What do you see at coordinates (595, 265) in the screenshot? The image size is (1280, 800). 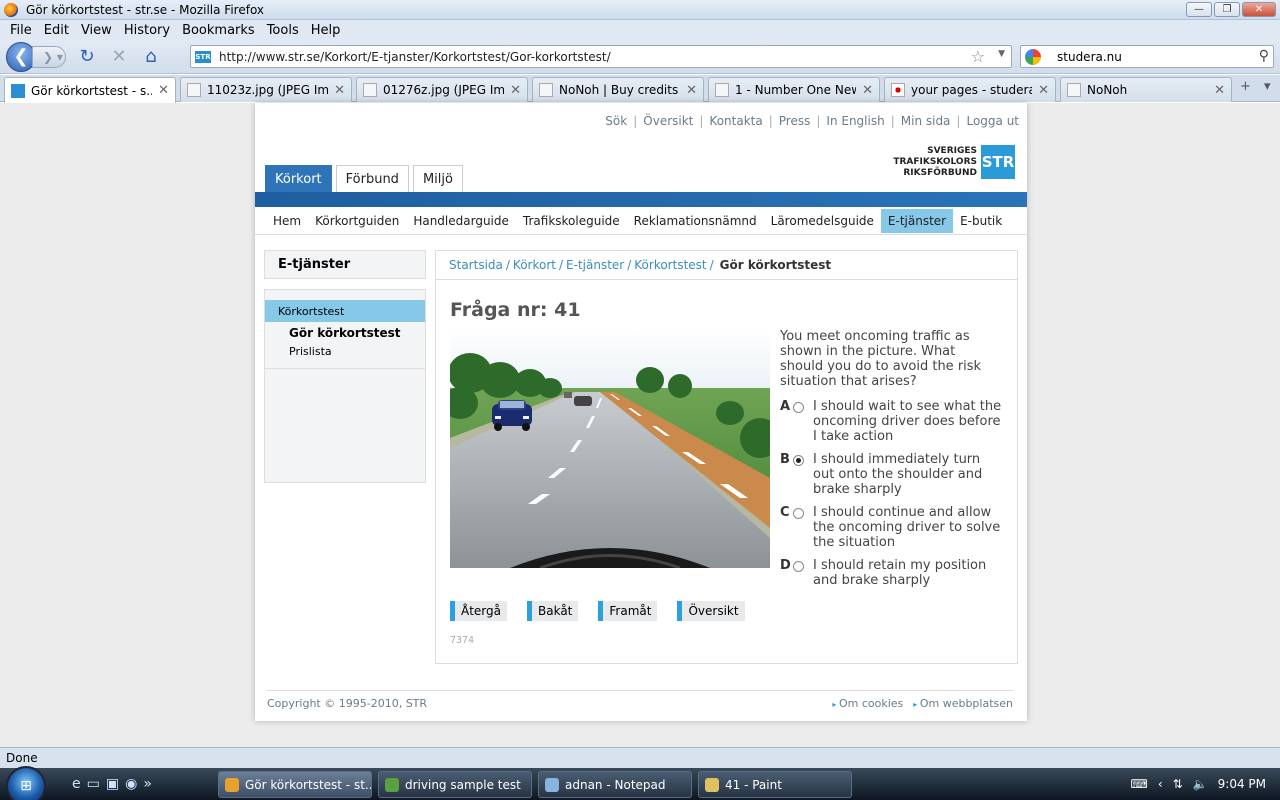 I see `breadcrumb-e-tjanster: E-tjänster` at bounding box center [595, 265].